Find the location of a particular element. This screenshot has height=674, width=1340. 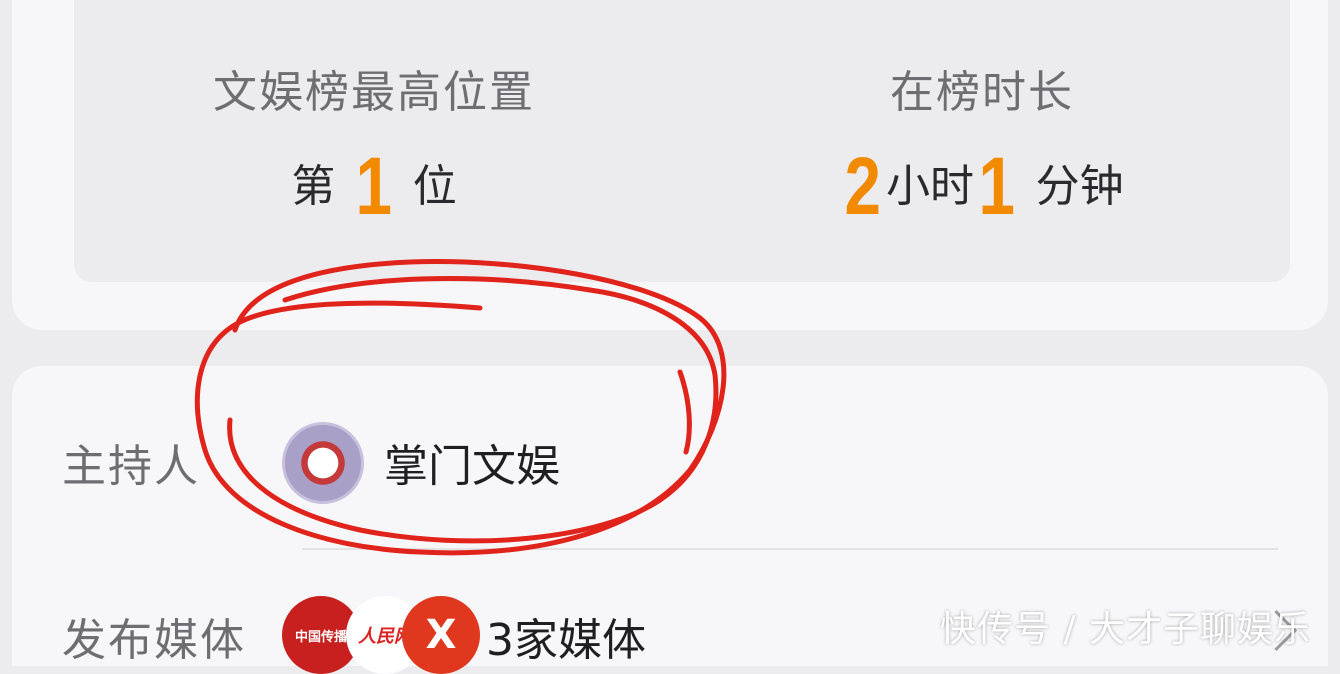

rank-label: 文娱榜最高位置 is located at coordinates (374, 92).